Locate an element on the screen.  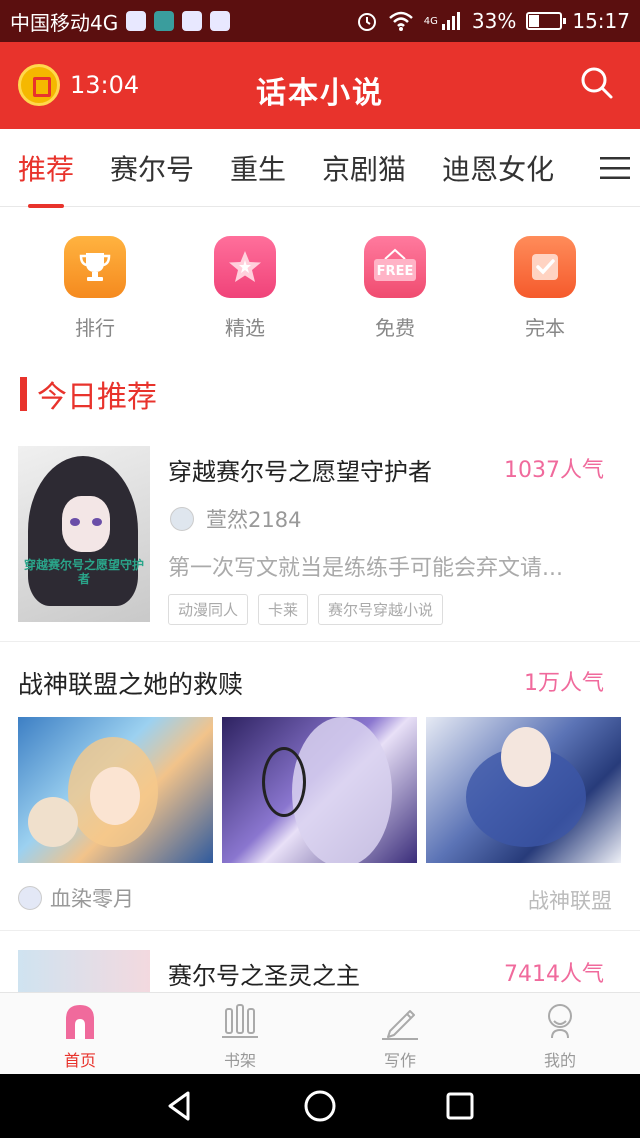
book-item: 赛尔号之圣灵之主 7414人气 is located at coordinates (320, 962).